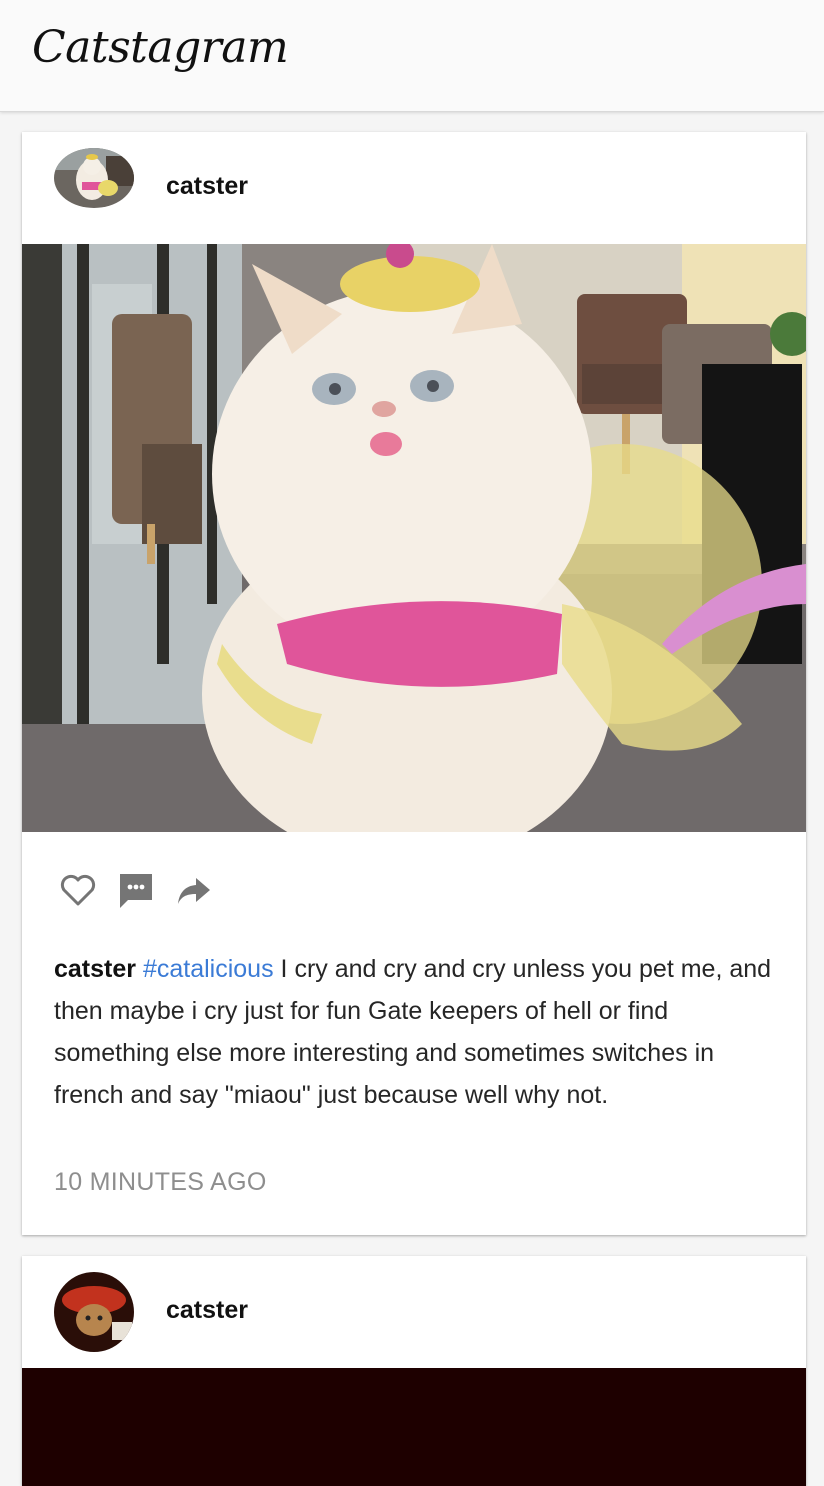 The width and height of the screenshot is (824, 1486). What do you see at coordinates (160, 1182) in the screenshot?
I see `post-timestamp: 10 MINUTES AGO` at bounding box center [160, 1182].